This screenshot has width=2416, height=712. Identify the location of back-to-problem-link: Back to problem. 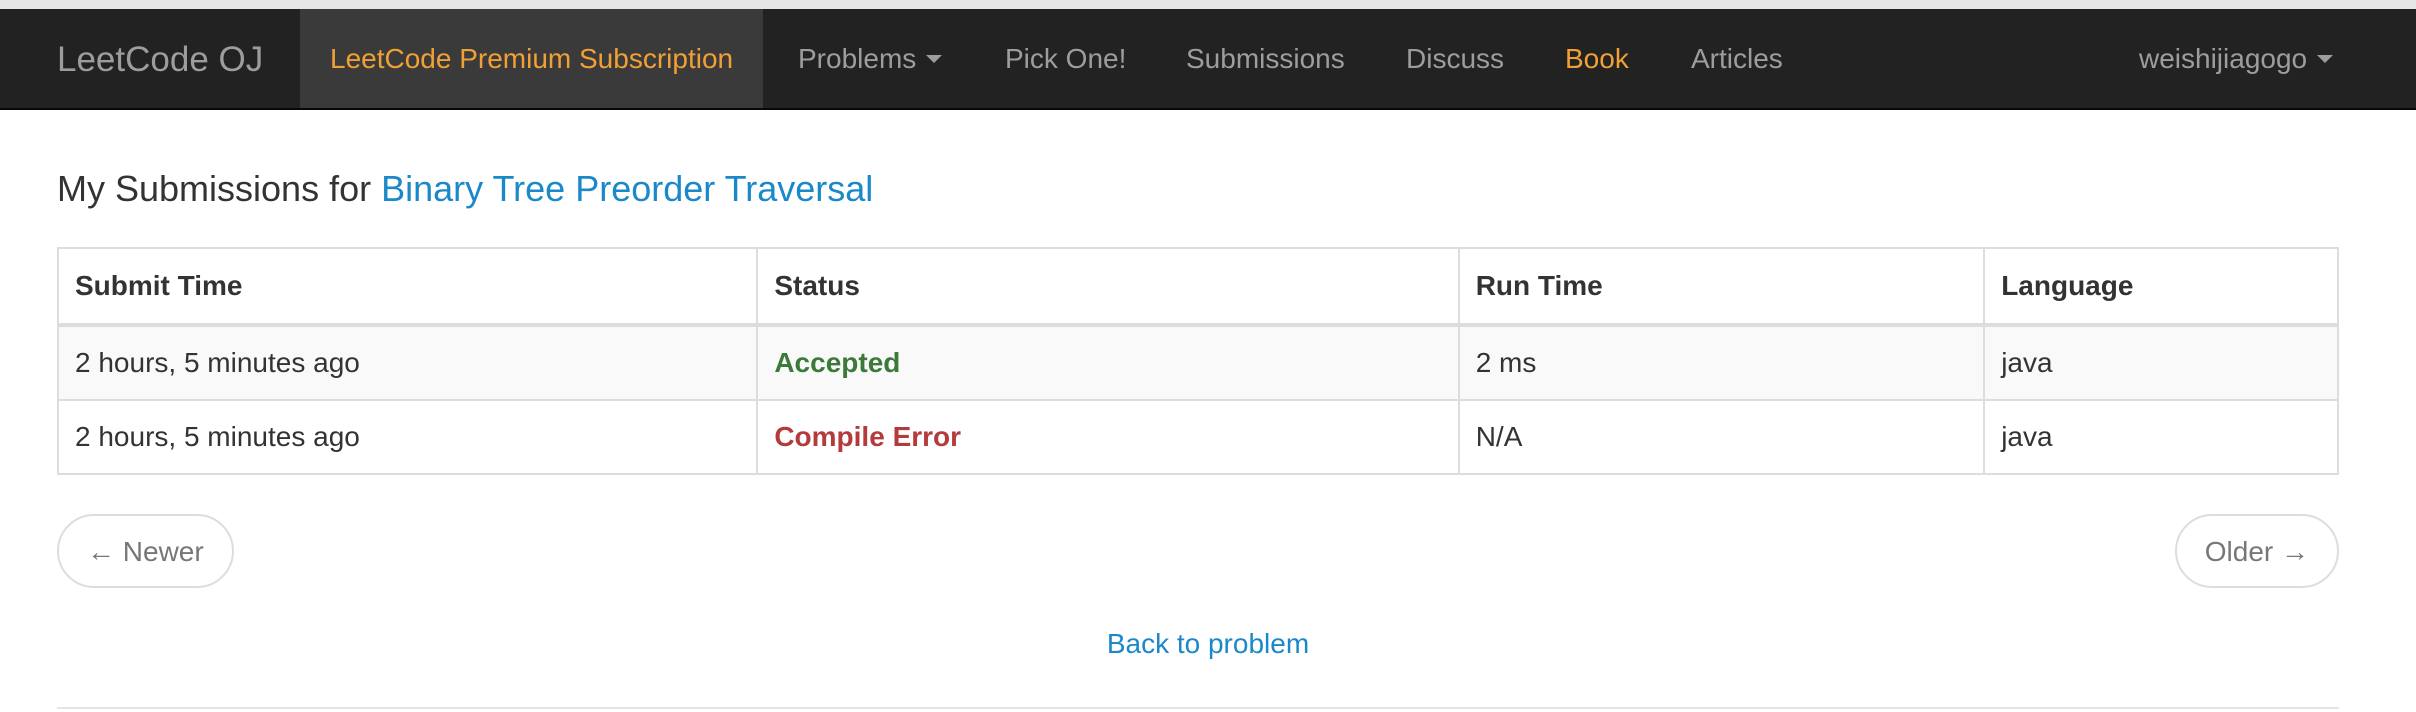
(1208, 643).